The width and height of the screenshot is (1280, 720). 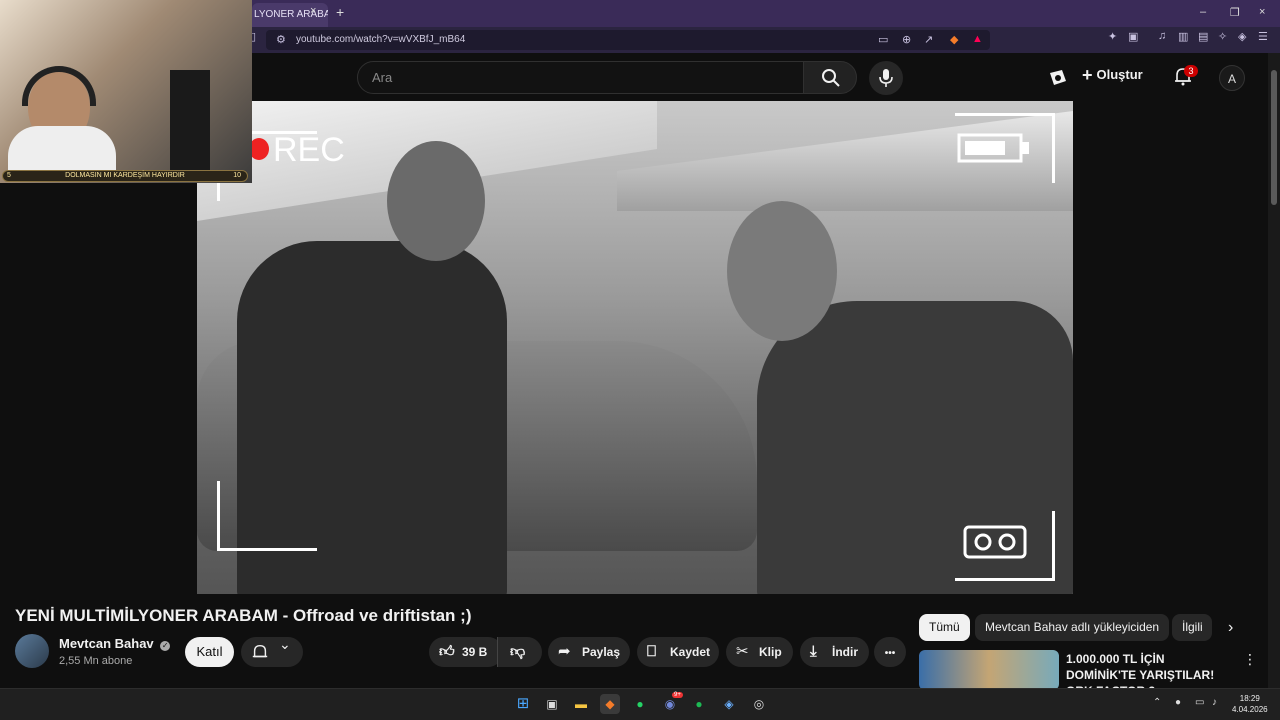 I want to click on search-input: Ara, so click(x=580, y=77).